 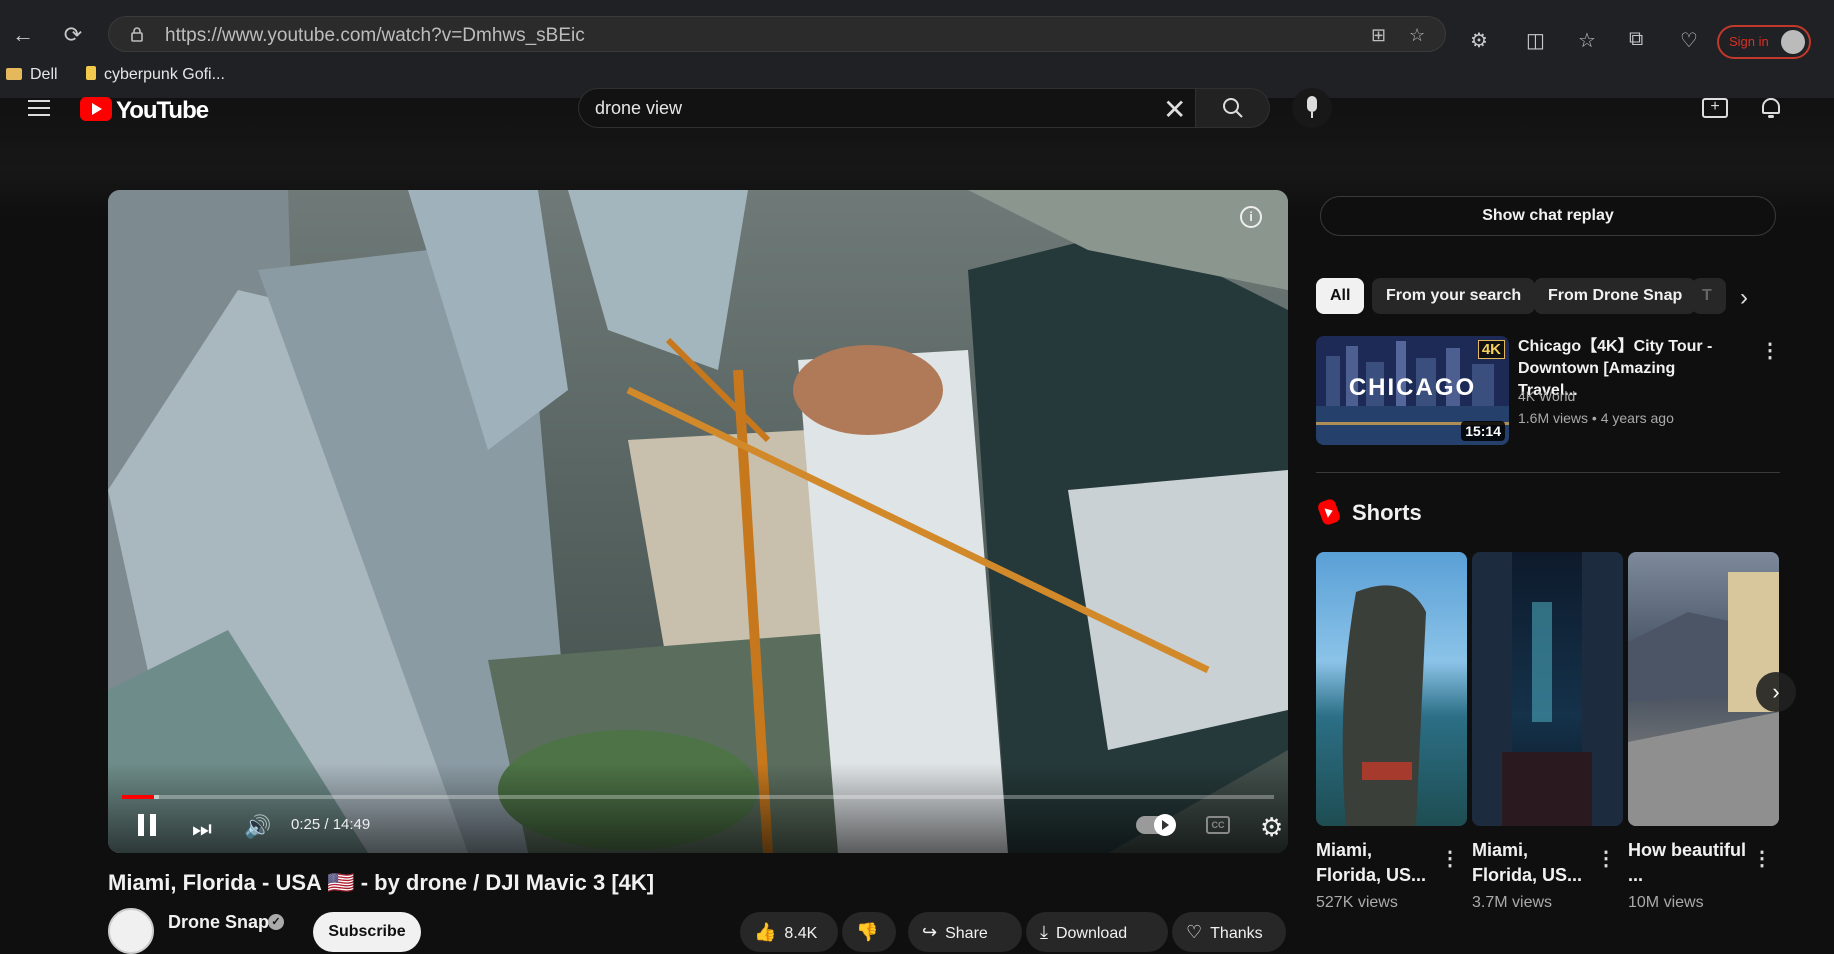 What do you see at coordinates (1174, 109) in the screenshot?
I see `clear-search-icon: ✕` at bounding box center [1174, 109].